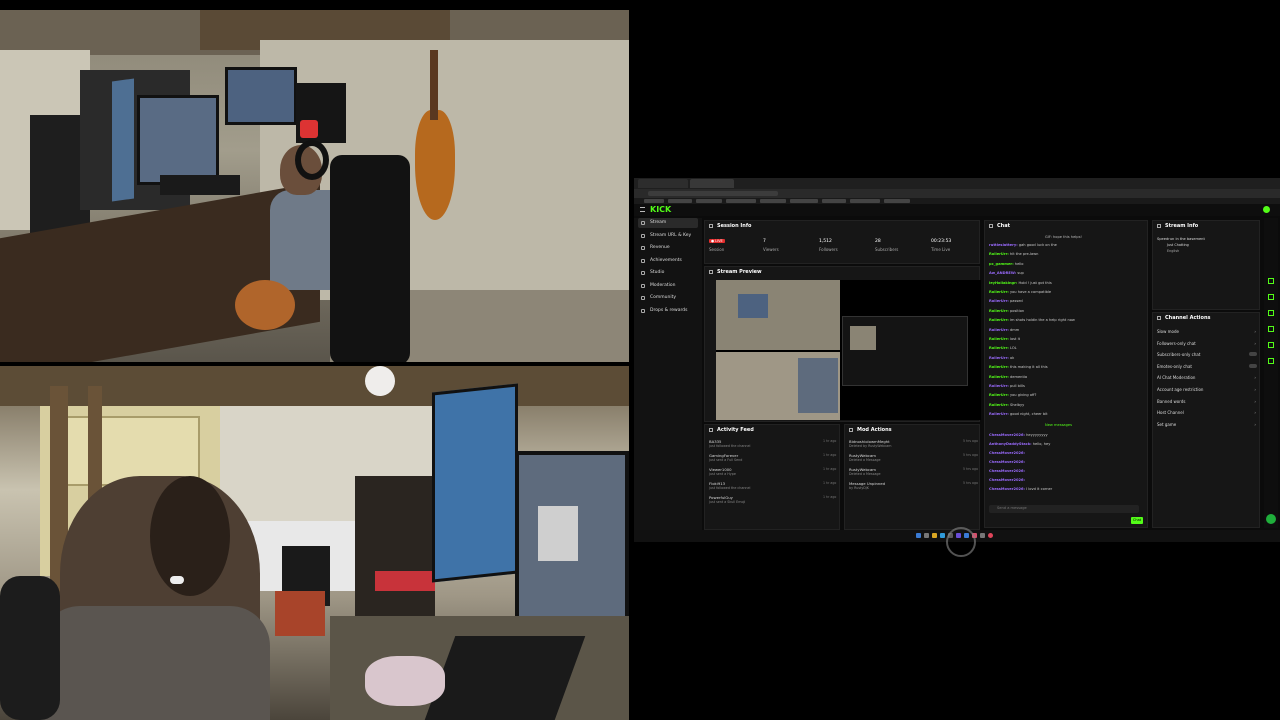 This screenshot has height=720, width=1280. Describe the element at coordinates (926, 535) in the screenshot. I see `search-icon` at that location.